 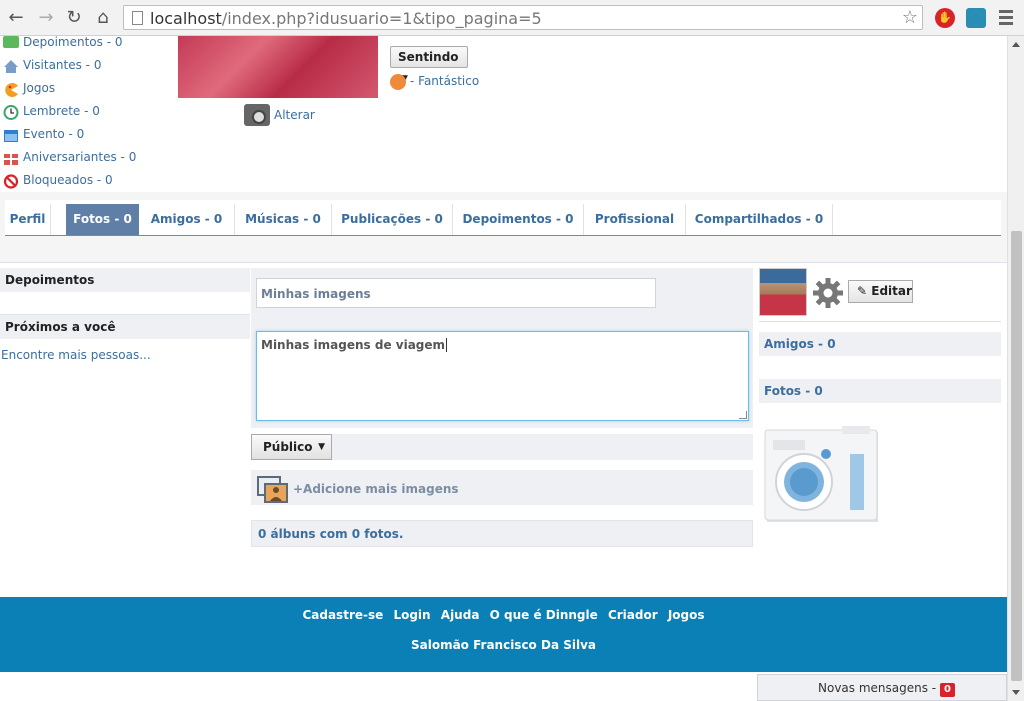 I want to click on tab-amigos: Amigos - 0, so click(x=187, y=219).